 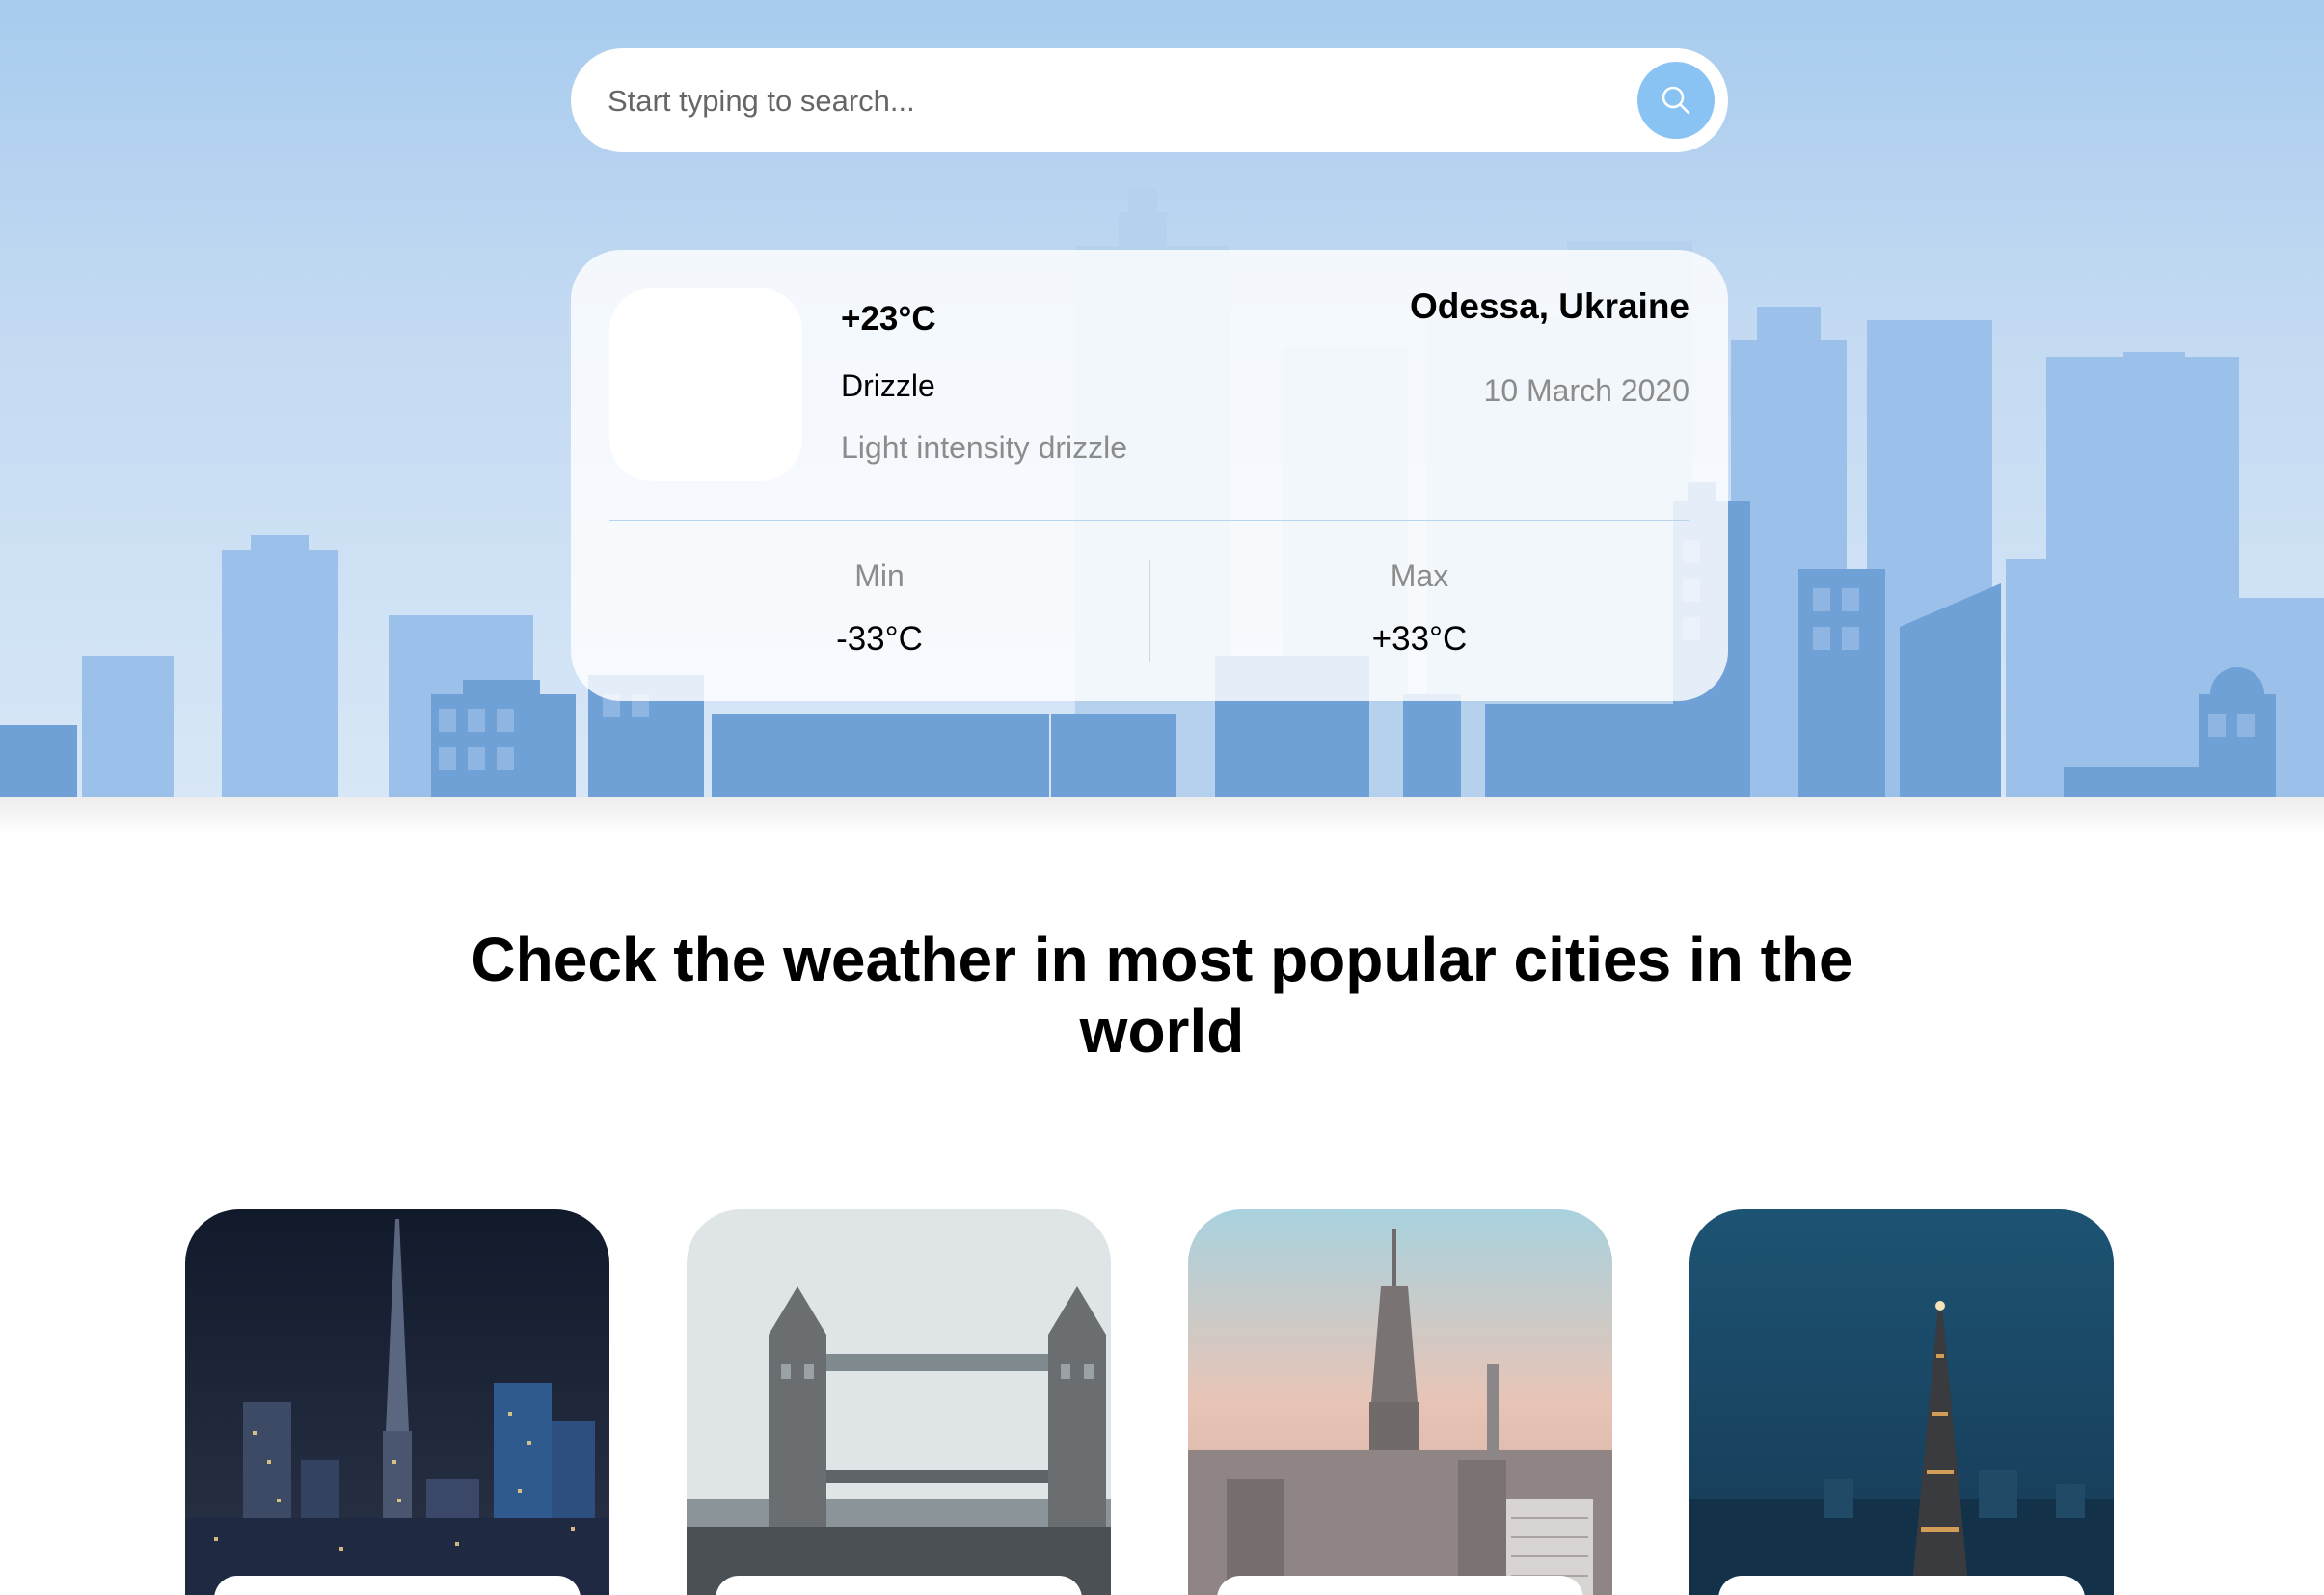 What do you see at coordinates (705, 384) in the screenshot?
I see `weather-icon` at bounding box center [705, 384].